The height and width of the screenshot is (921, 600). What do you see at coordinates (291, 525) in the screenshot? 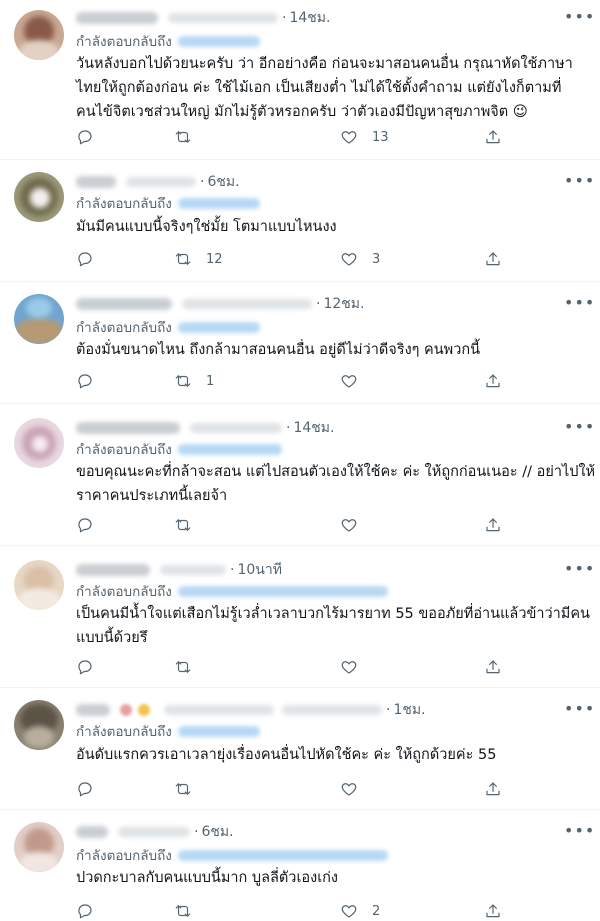
I see `tweet-actions` at bounding box center [291, 525].